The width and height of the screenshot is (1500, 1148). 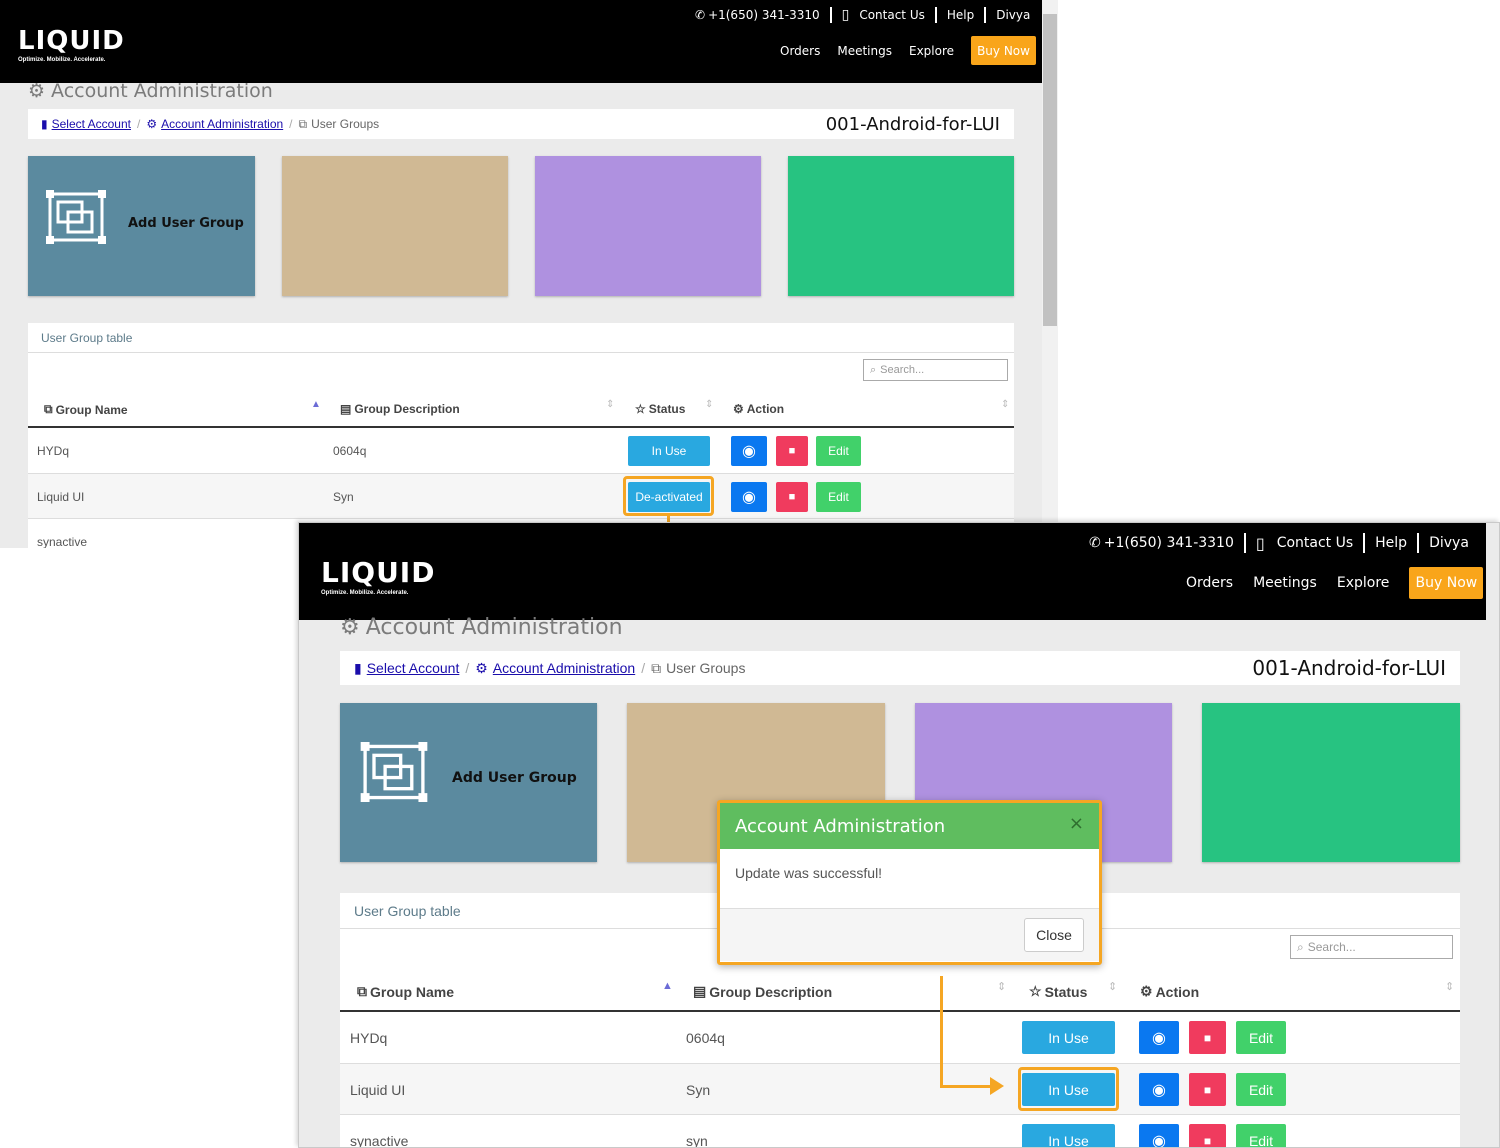 What do you see at coordinates (53, 451) in the screenshot?
I see `cell-group-name: HYDq` at bounding box center [53, 451].